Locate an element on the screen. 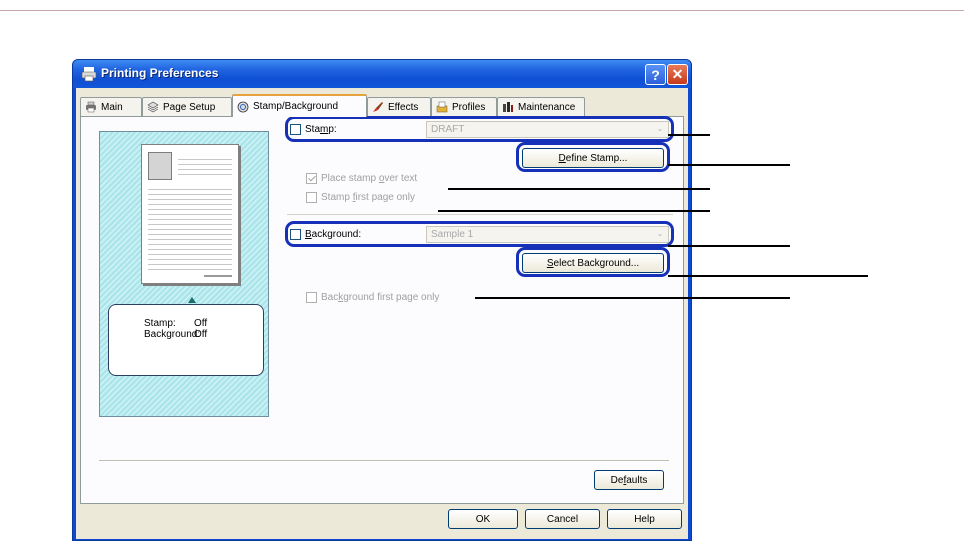  summary-stamp-value: Off is located at coordinates (201, 323).